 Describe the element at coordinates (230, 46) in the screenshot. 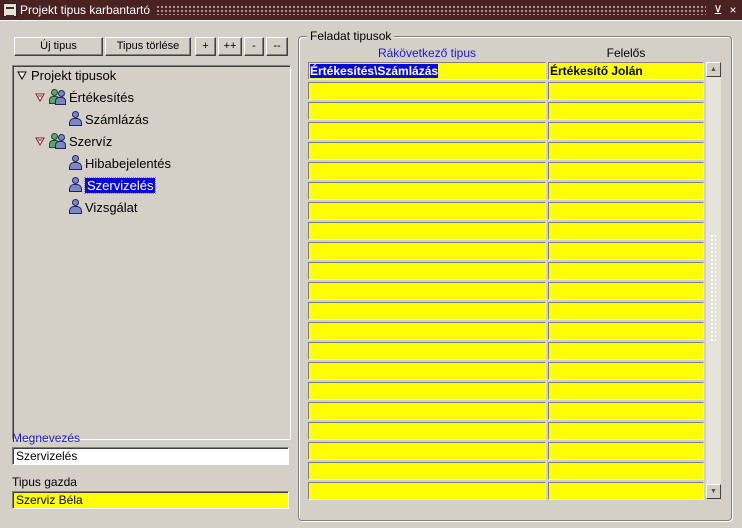

I see `expand-all-button: ++` at that location.